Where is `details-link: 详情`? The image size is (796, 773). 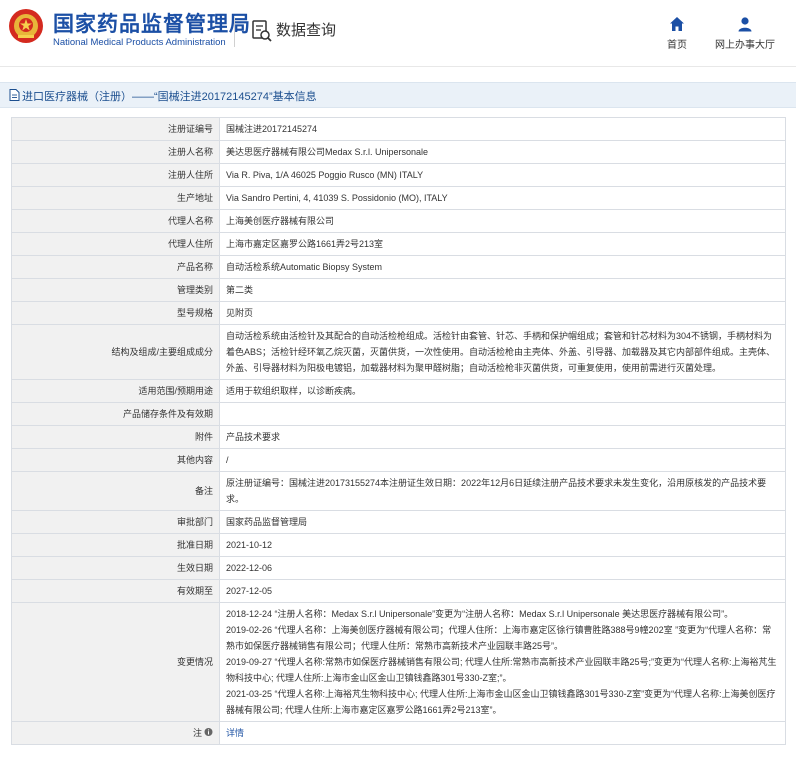 details-link: 详情 is located at coordinates (235, 733).